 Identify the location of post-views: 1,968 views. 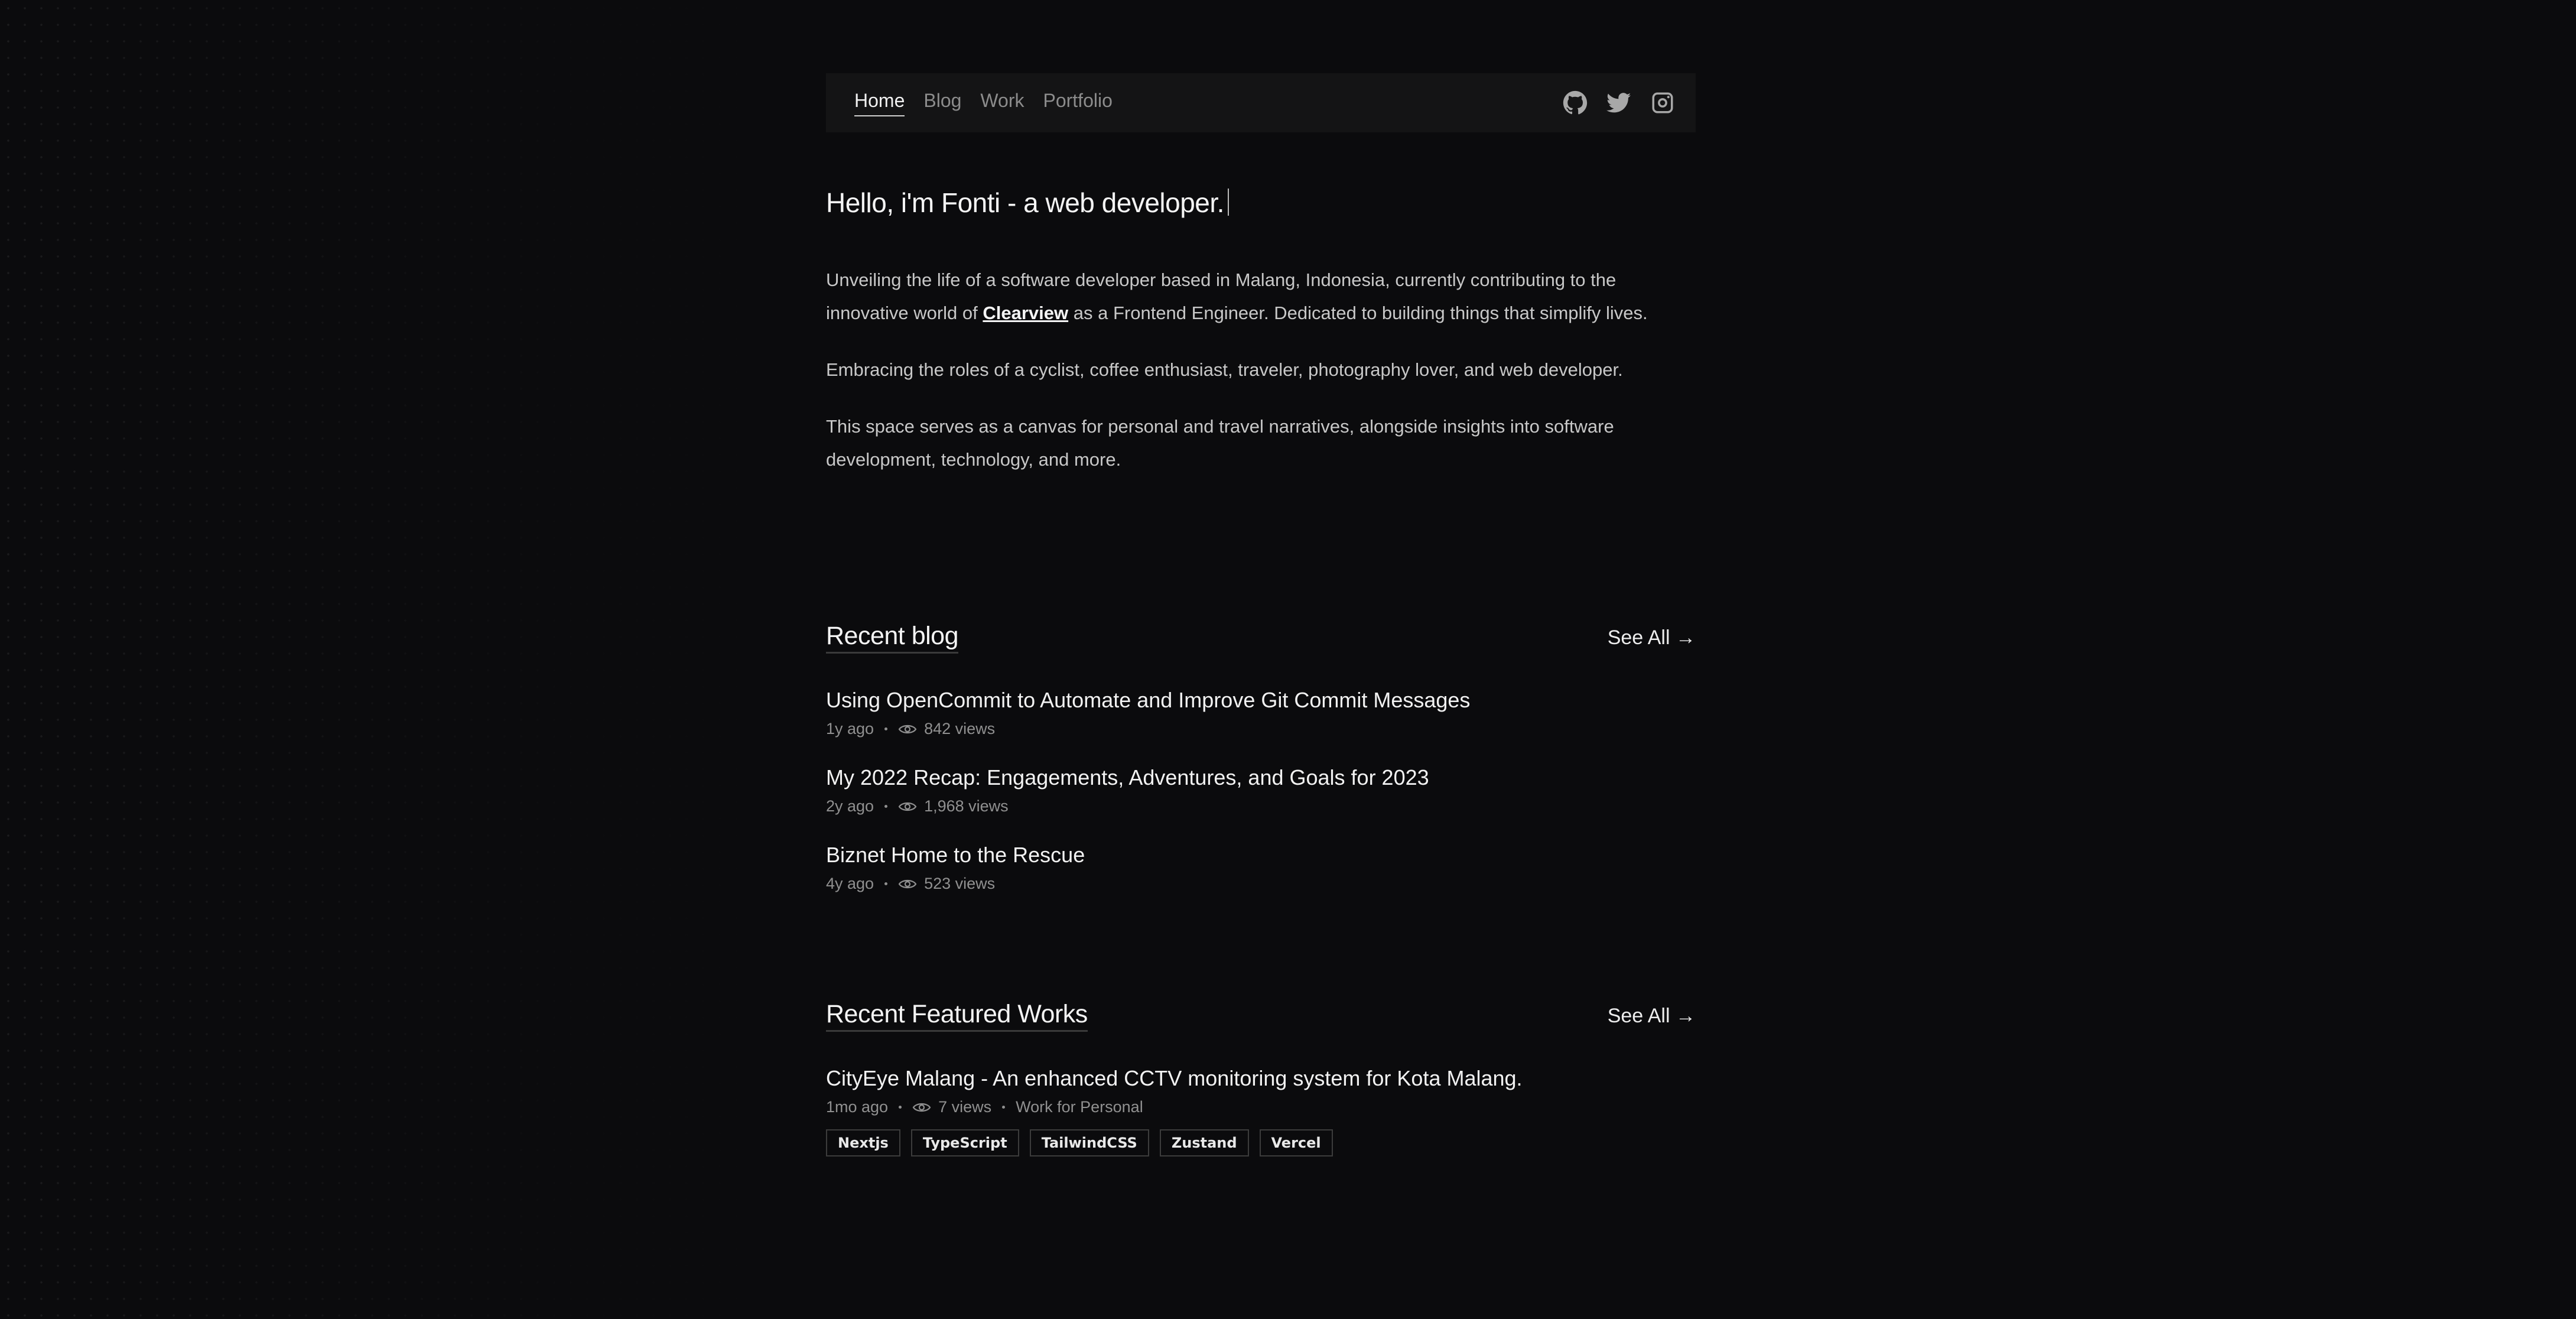
(966, 806).